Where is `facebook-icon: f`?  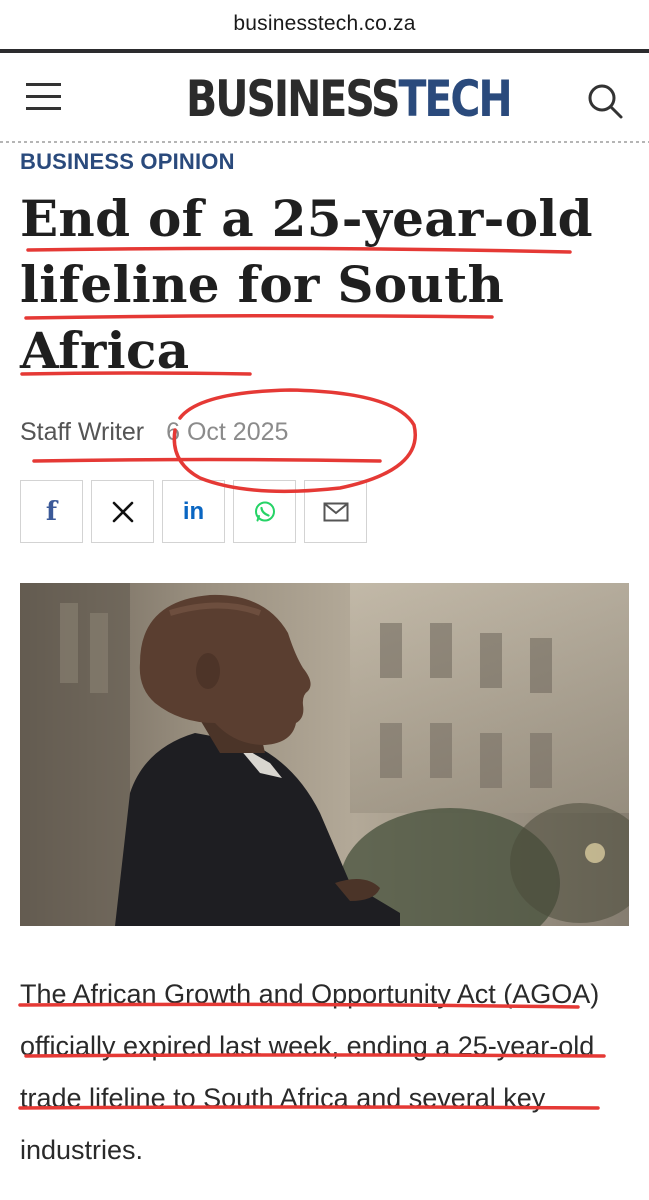 facebook-icon: f is located at coordinates (51, 511).